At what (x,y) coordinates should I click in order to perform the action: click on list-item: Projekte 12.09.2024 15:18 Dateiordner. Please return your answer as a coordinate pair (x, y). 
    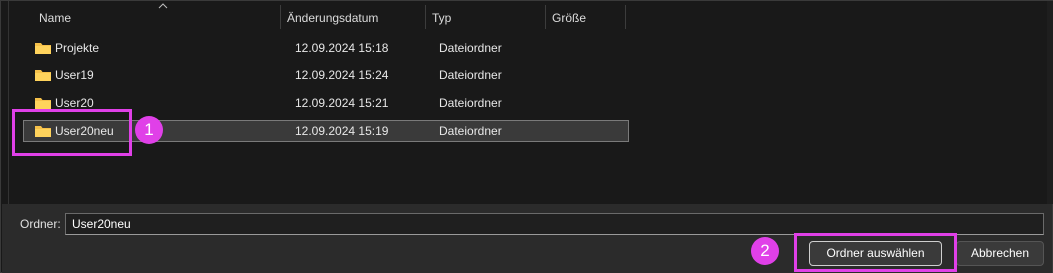
    Looking at the image, I should click on (326, 48).